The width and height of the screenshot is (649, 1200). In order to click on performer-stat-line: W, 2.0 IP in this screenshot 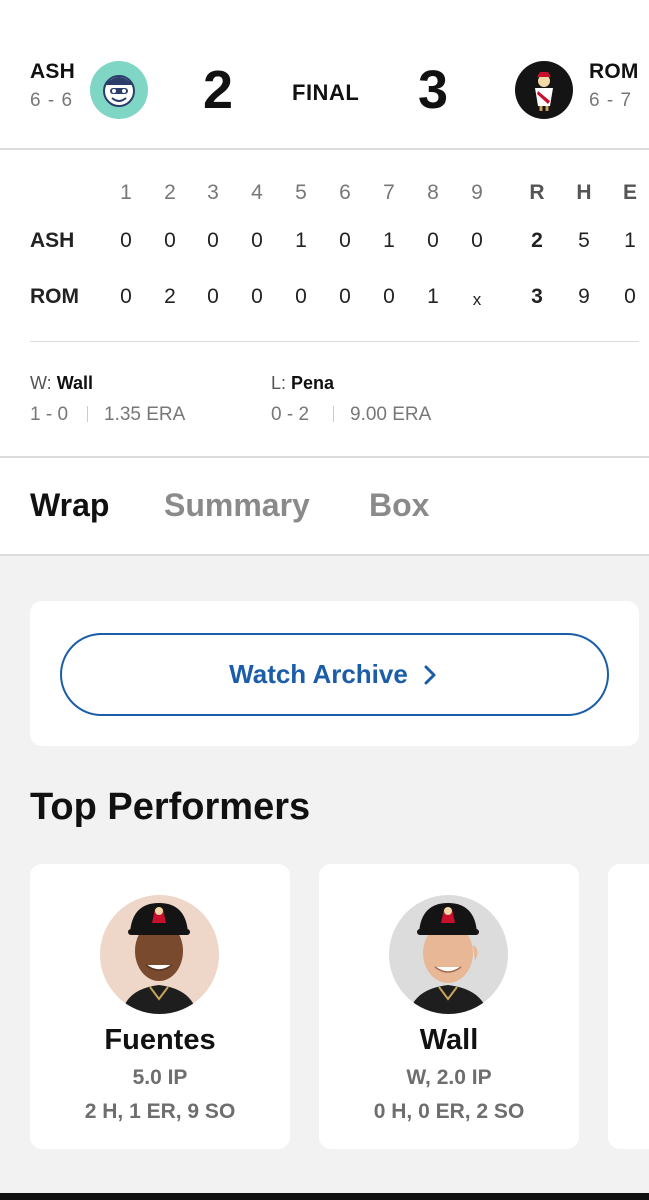, I will do `click(449, 1077)`.